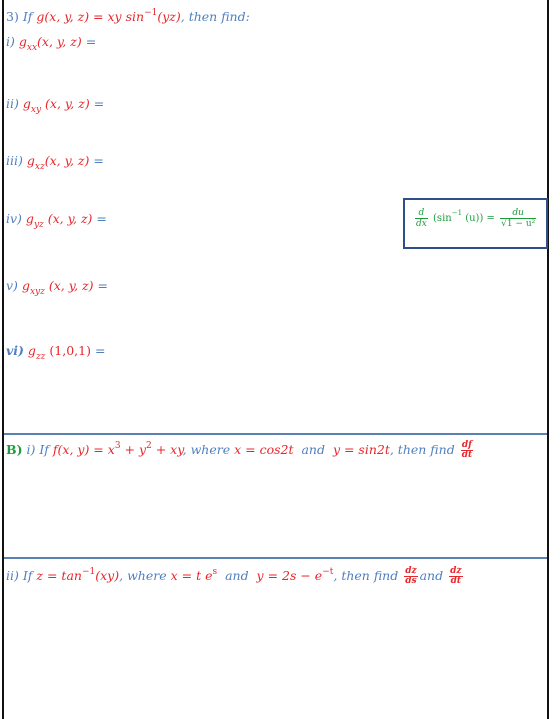  What do you see at coordinates (39, 167) in the screenshot?
I see `part-subscript: xz` at bounding box center [39, 167].